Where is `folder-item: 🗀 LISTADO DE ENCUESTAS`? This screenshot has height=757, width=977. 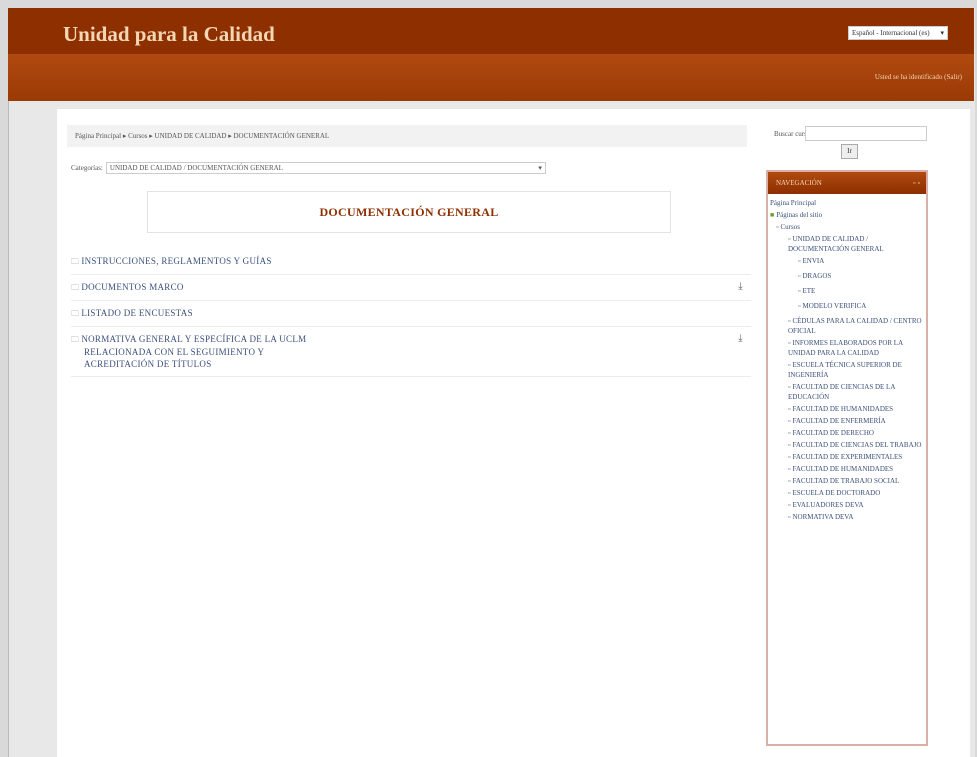 folder-item: 🗀 LISTADO DE ENCUESTAS is located at coordinates (411, 314).